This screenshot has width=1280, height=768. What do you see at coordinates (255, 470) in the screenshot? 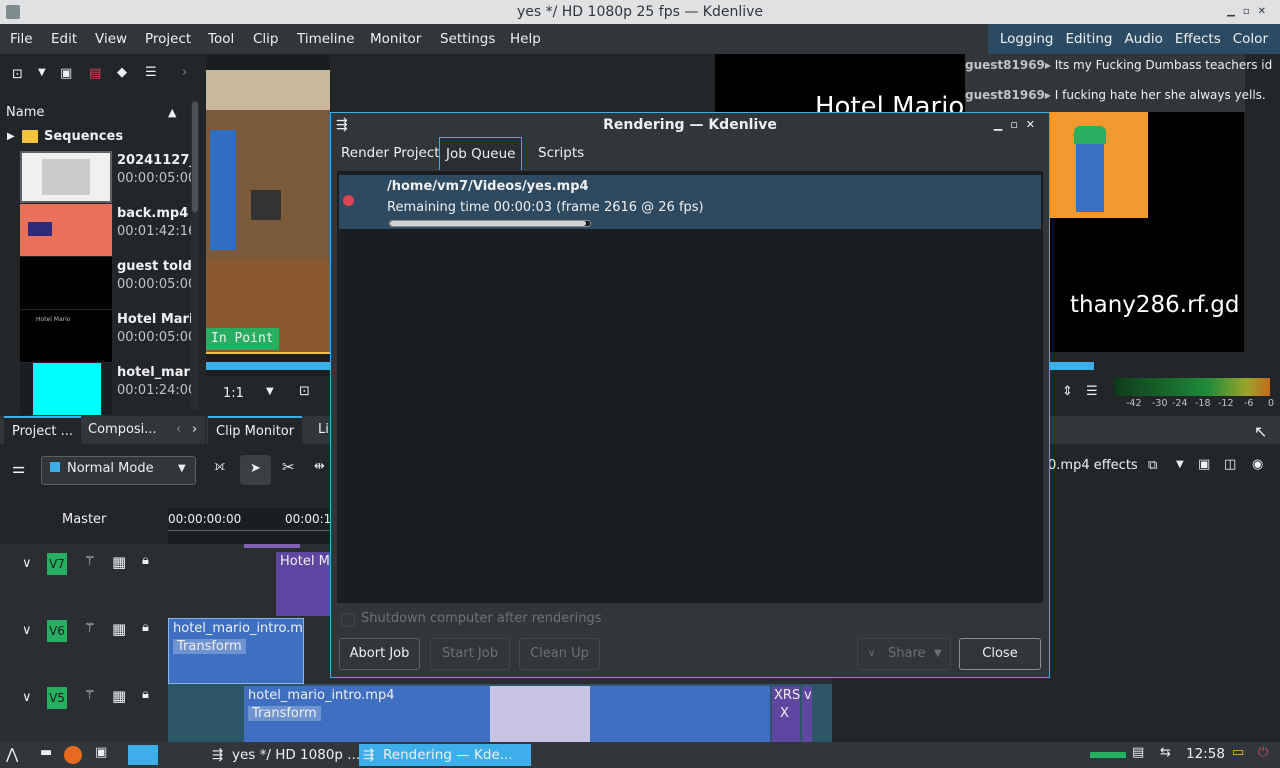
I see `selection-tool-button: ➤` at bounding box center [255, 470].